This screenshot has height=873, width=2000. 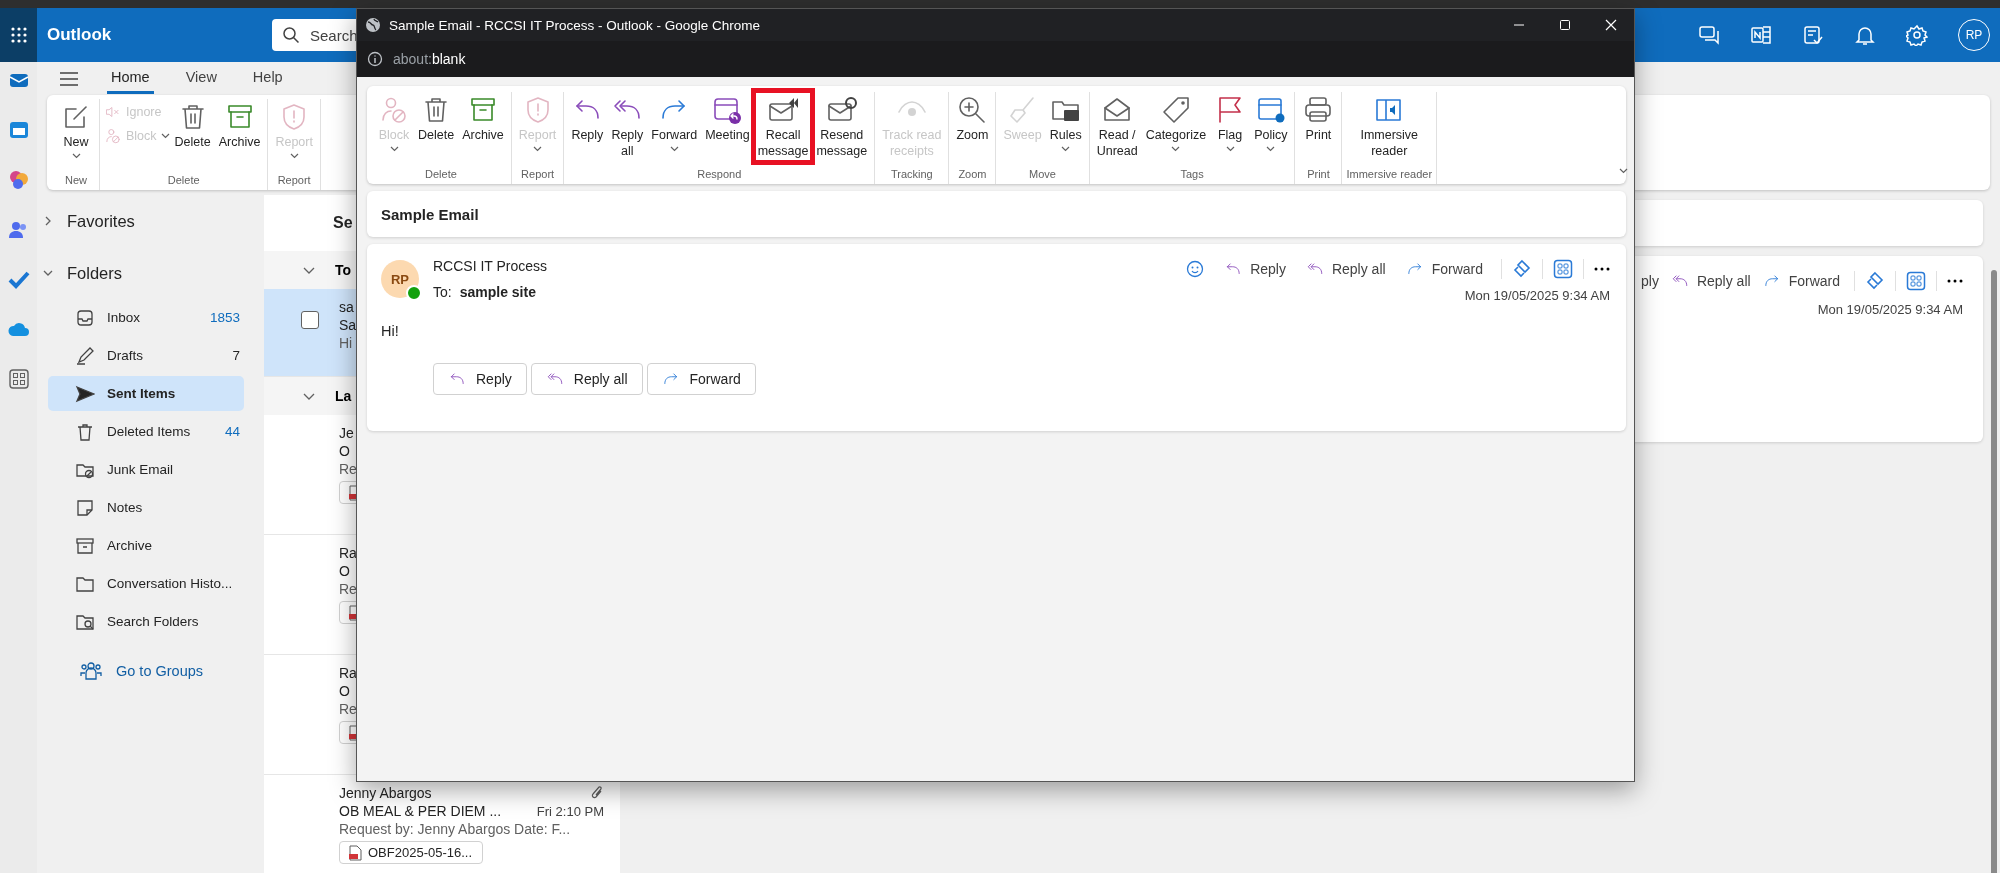 I want to click on group-label: Move, so click(x=1042, y=175).